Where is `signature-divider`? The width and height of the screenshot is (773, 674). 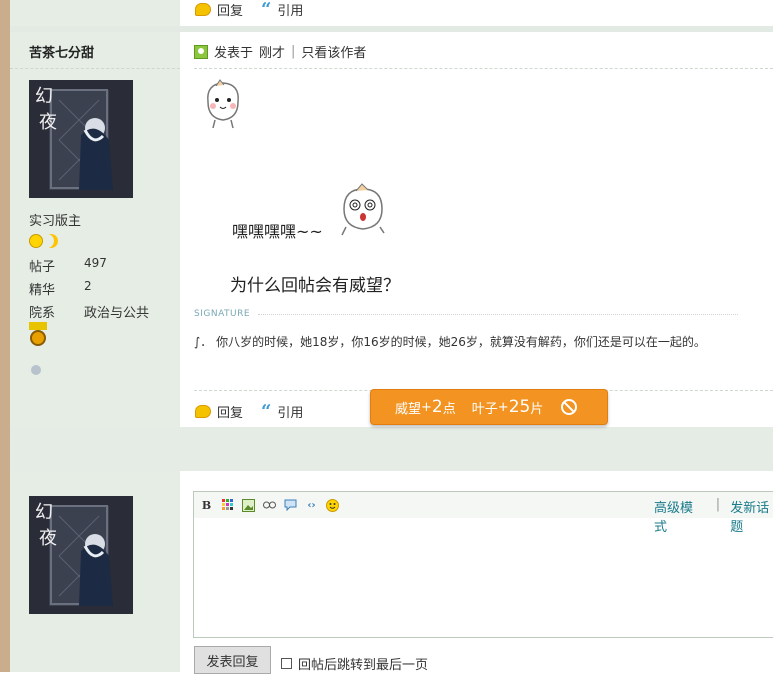
signature-divider is located at coordinates (498, 314).